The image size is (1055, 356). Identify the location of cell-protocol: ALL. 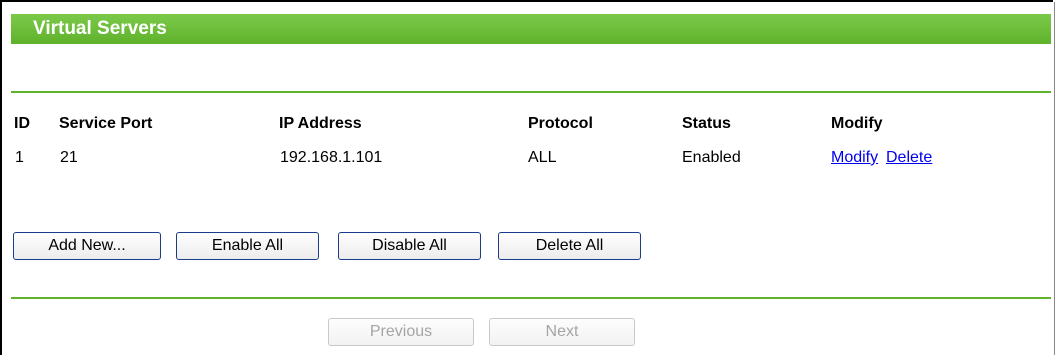
(542, 157).